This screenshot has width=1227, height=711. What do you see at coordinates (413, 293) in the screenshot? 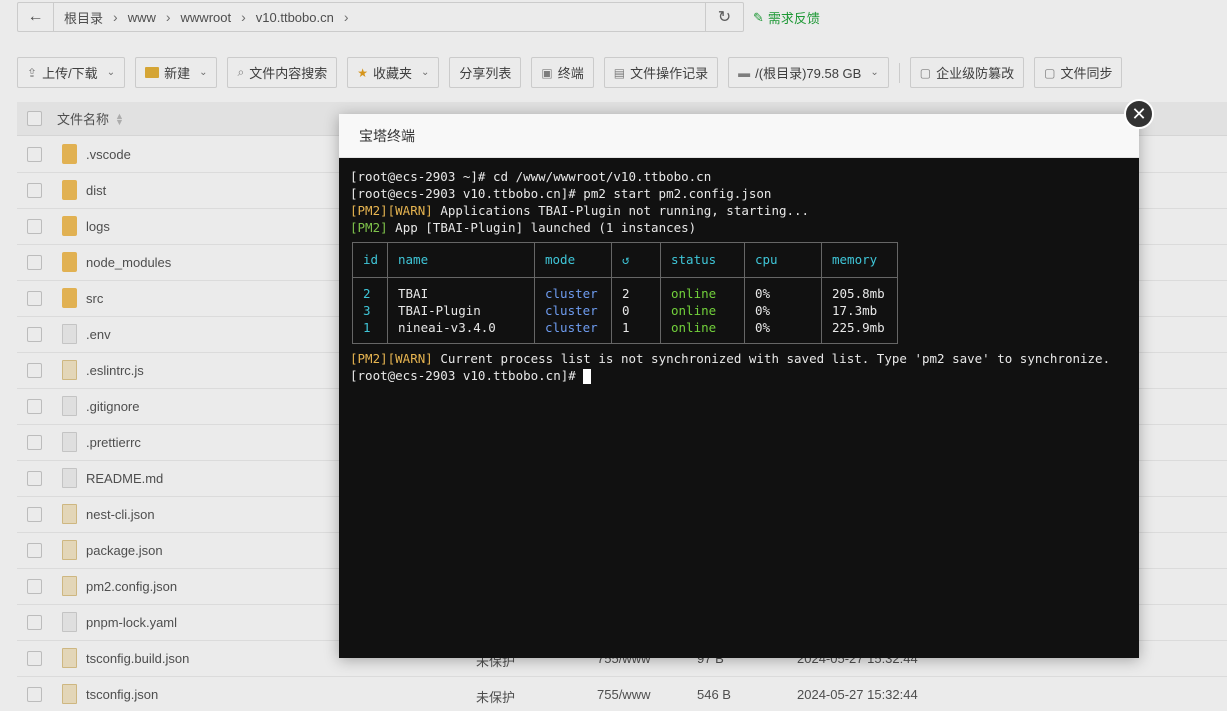
I see `process-name-cell: TBAI` at bounding box center [413, 293].